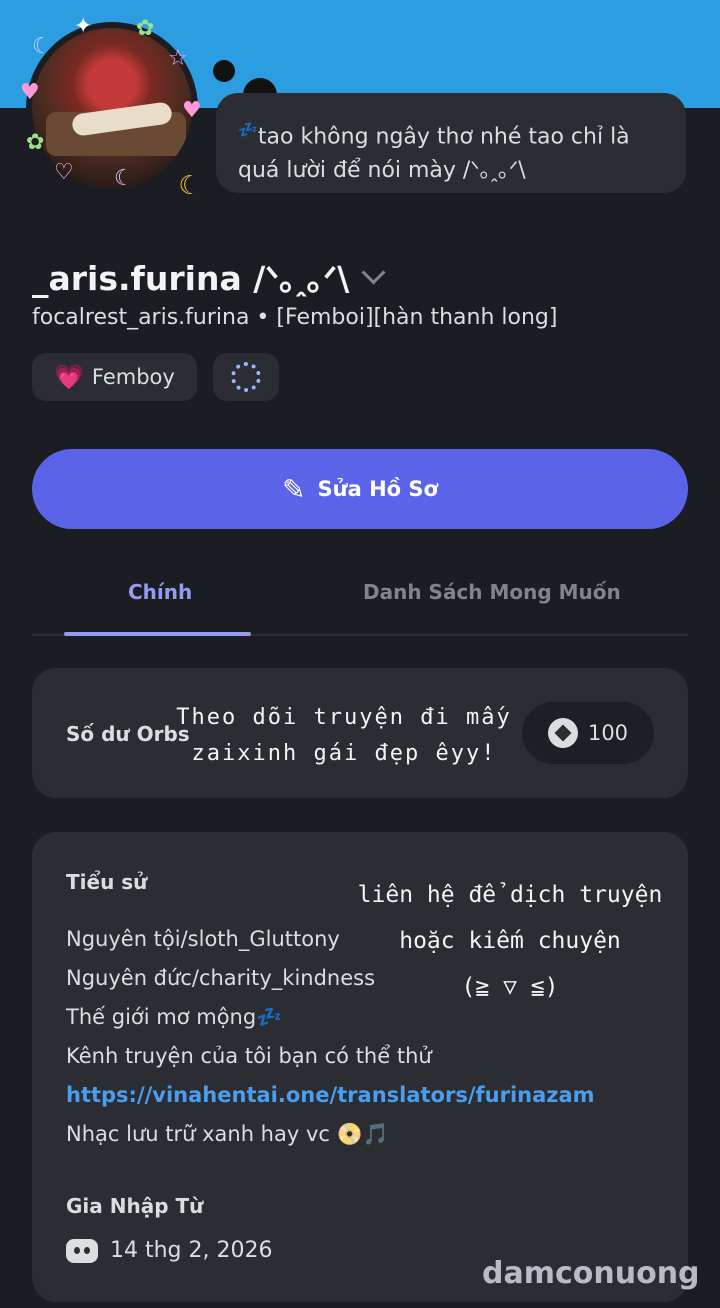  I want to click on orbs-balance-pill: 100, so click(588, 733).